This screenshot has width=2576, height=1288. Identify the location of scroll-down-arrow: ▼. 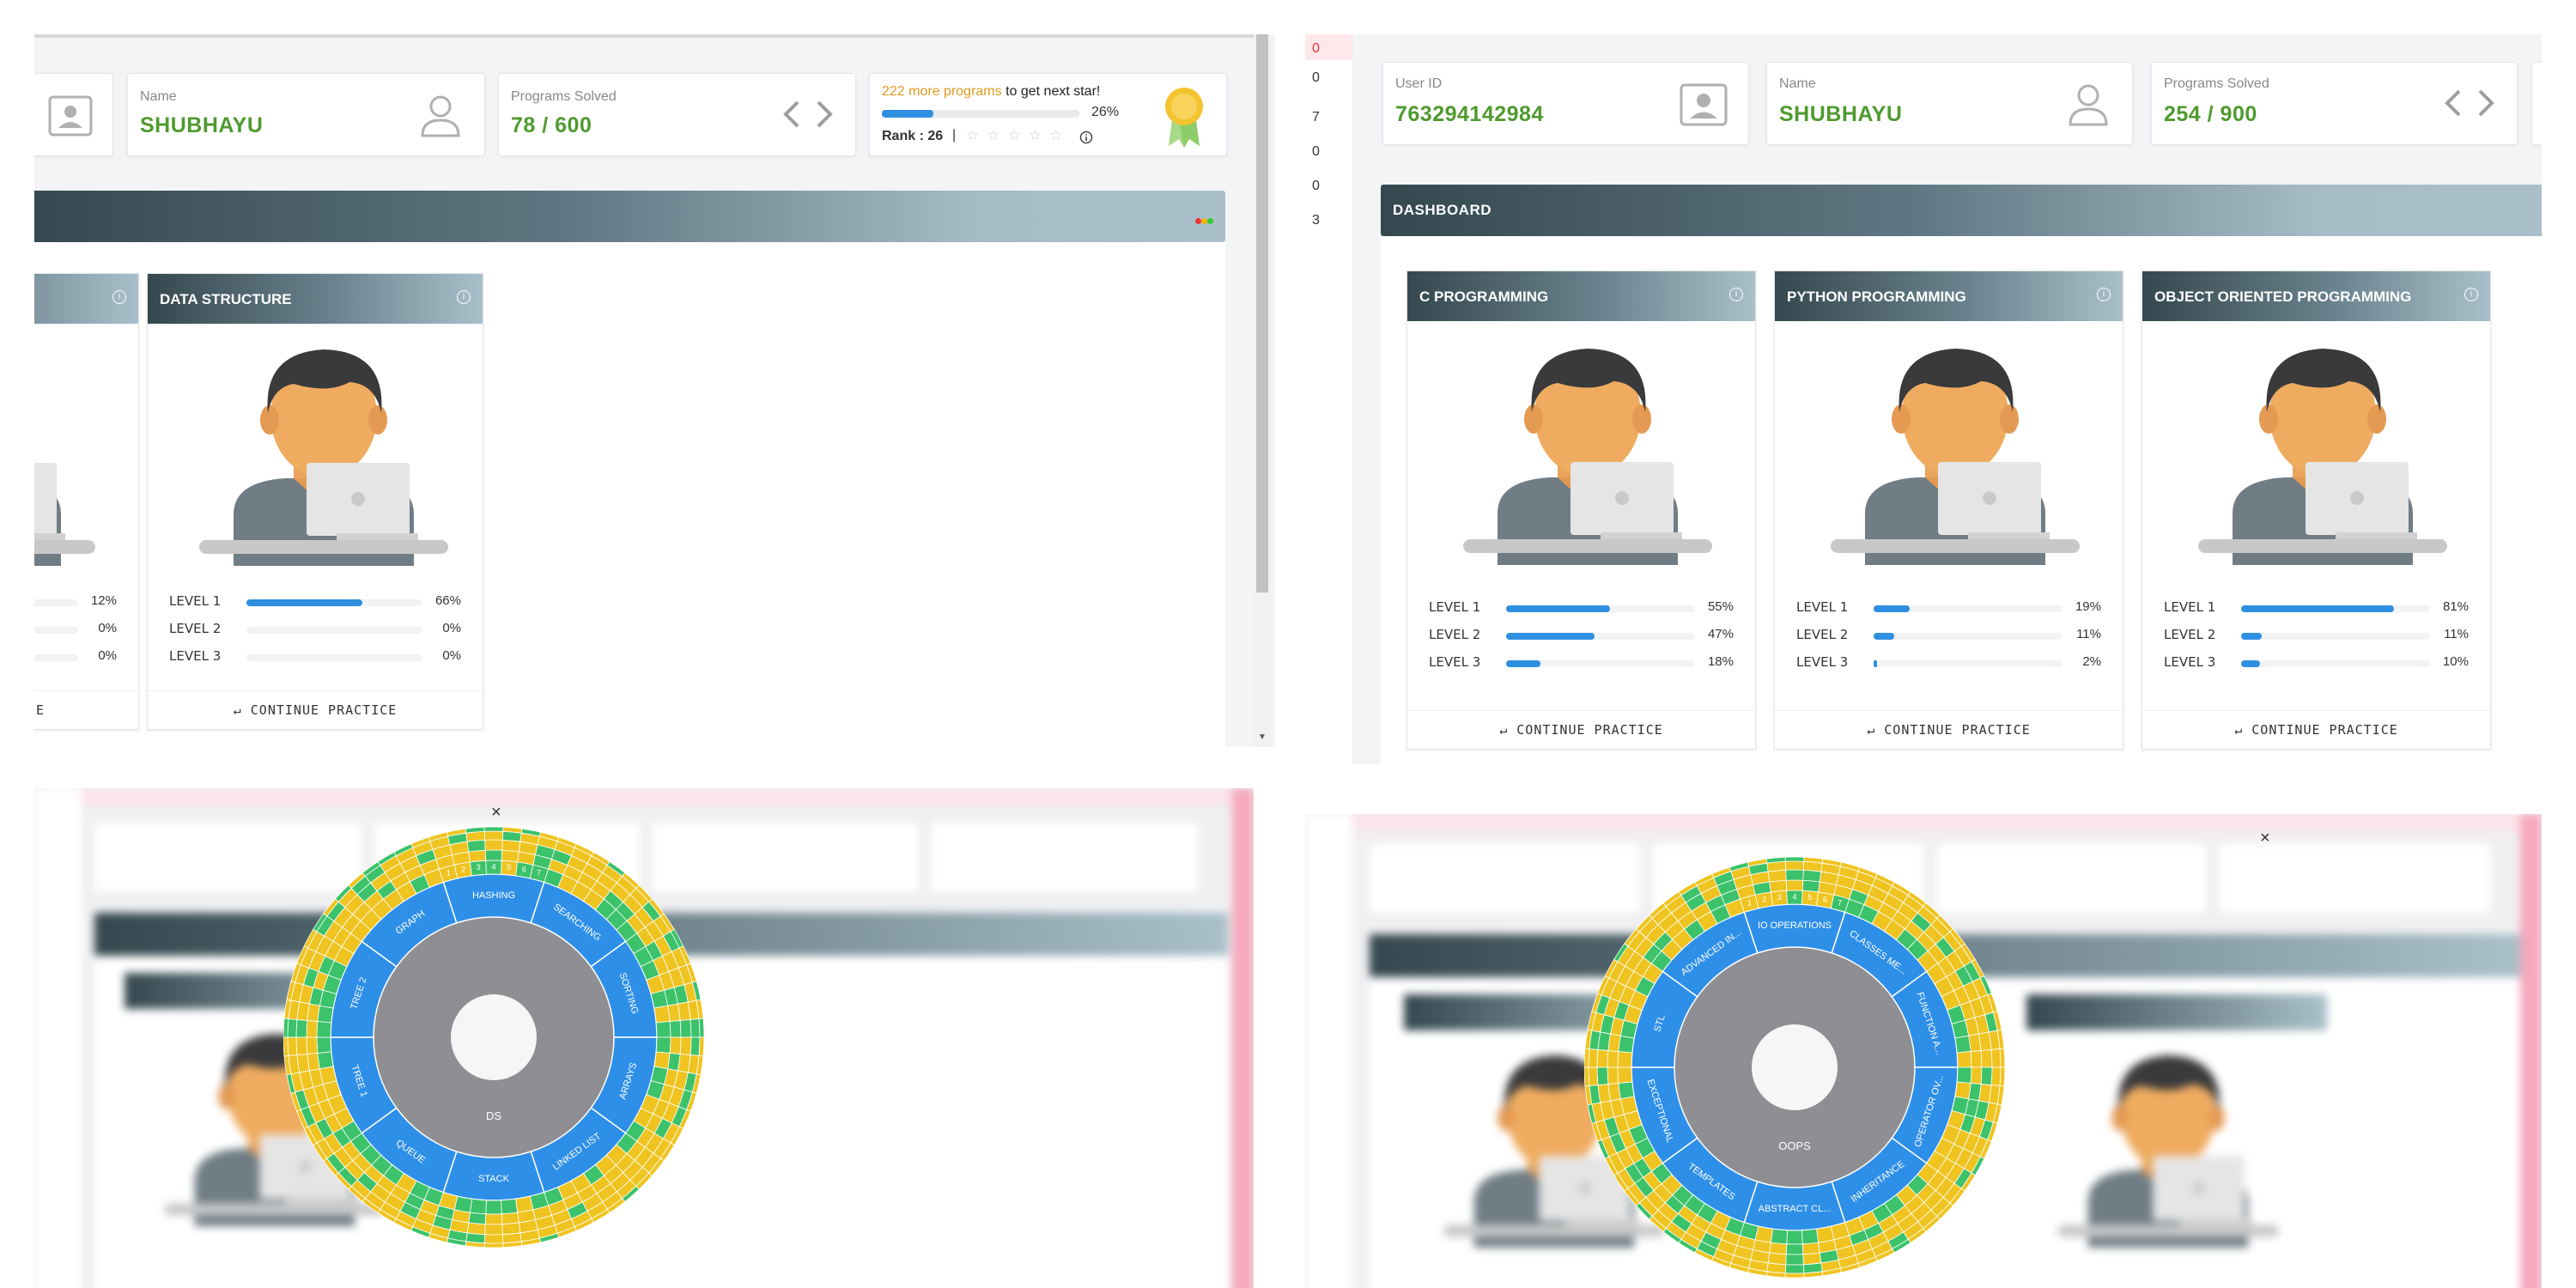
(1262, 737).